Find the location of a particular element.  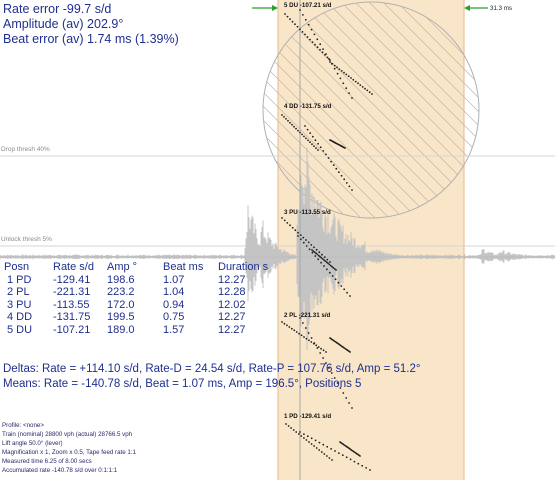

table-cell: -131.75 is located at coordinates (72, 317).